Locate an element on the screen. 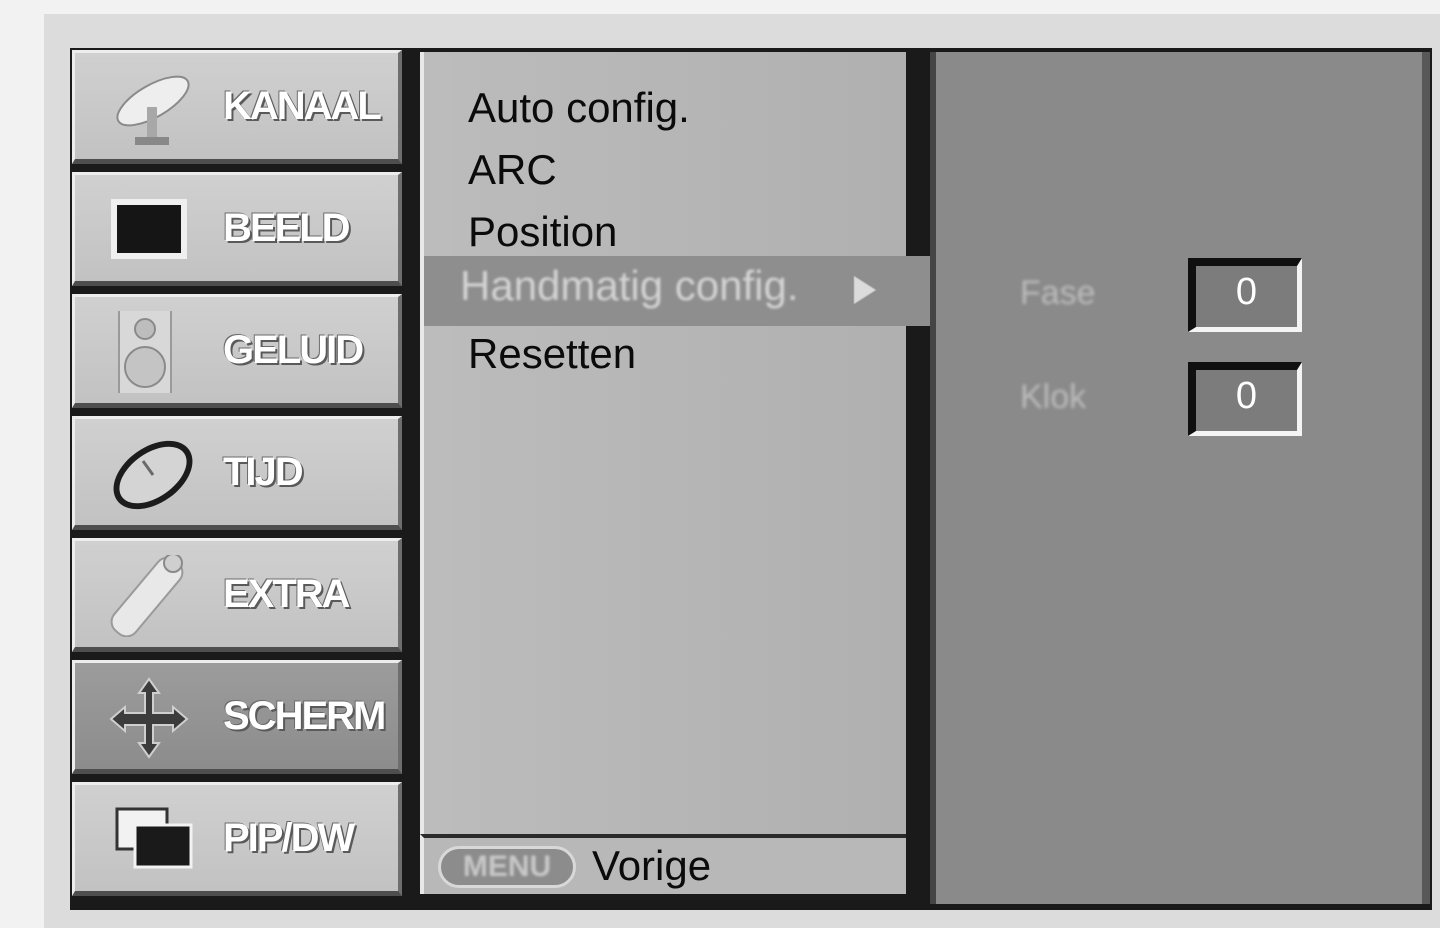  category-tijd: TIJD is located at coordinates (237, 473).